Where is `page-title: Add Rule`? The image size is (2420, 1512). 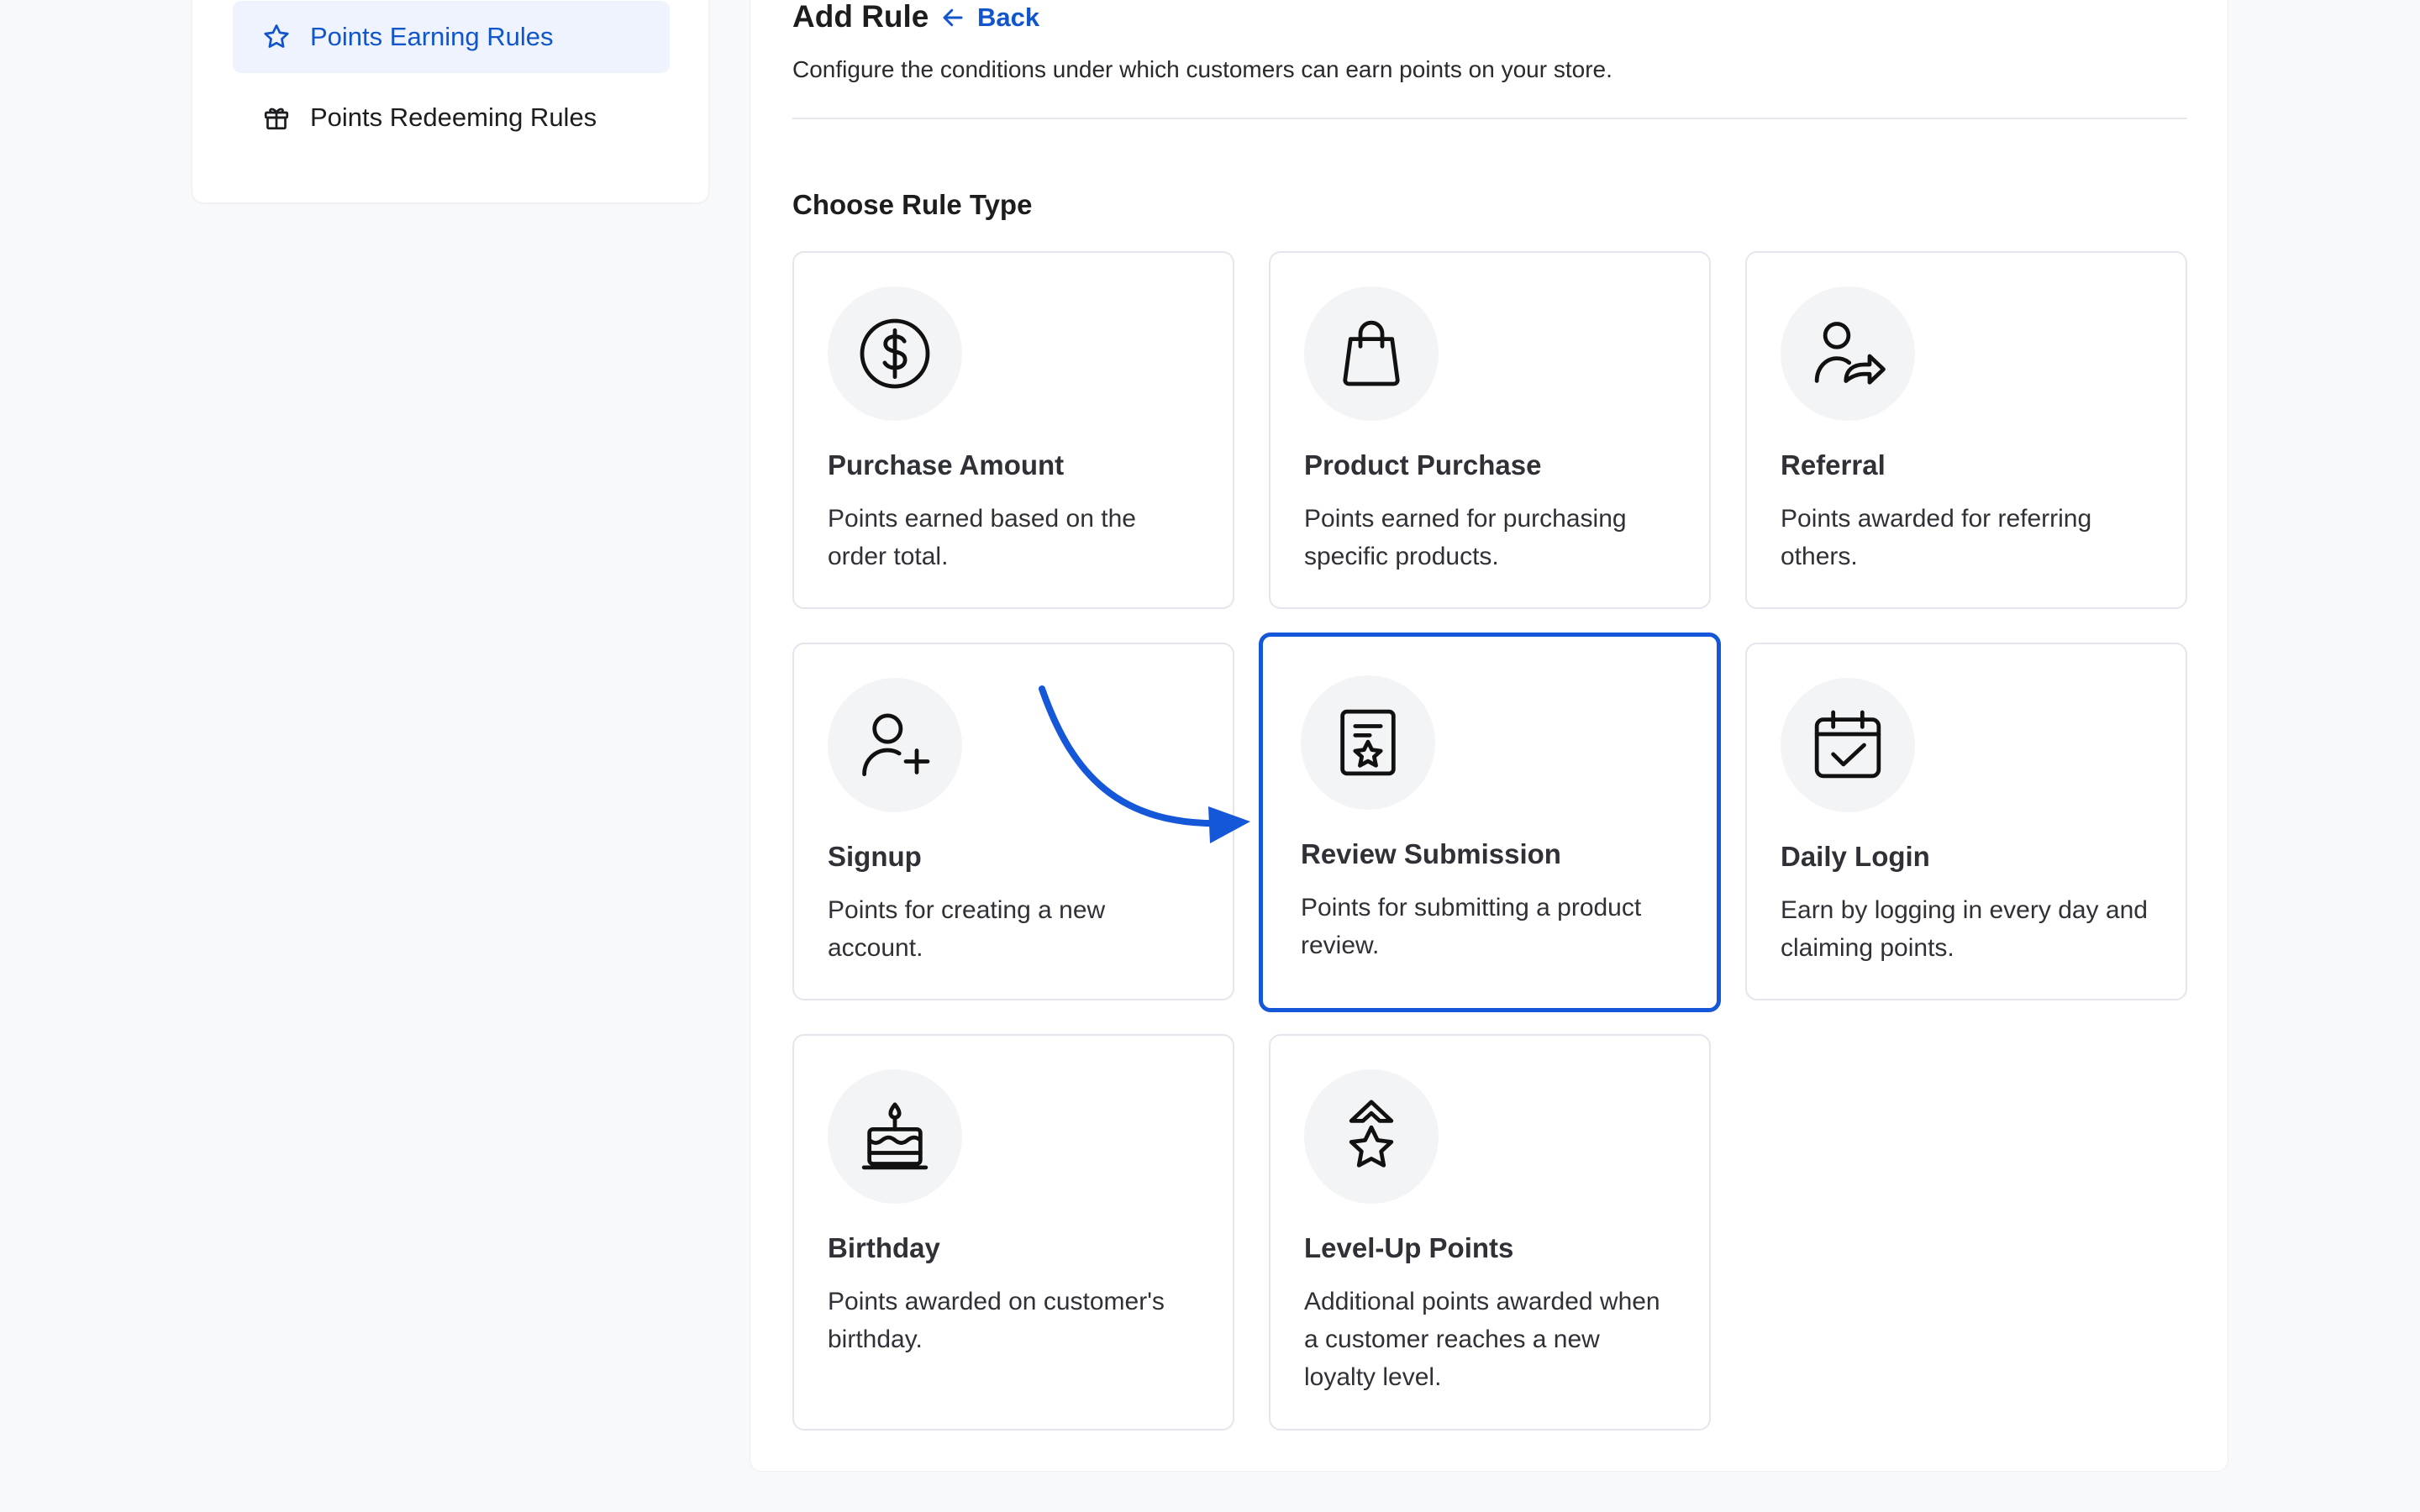
page-title: Add Rule is located at coordinates (861, 17).